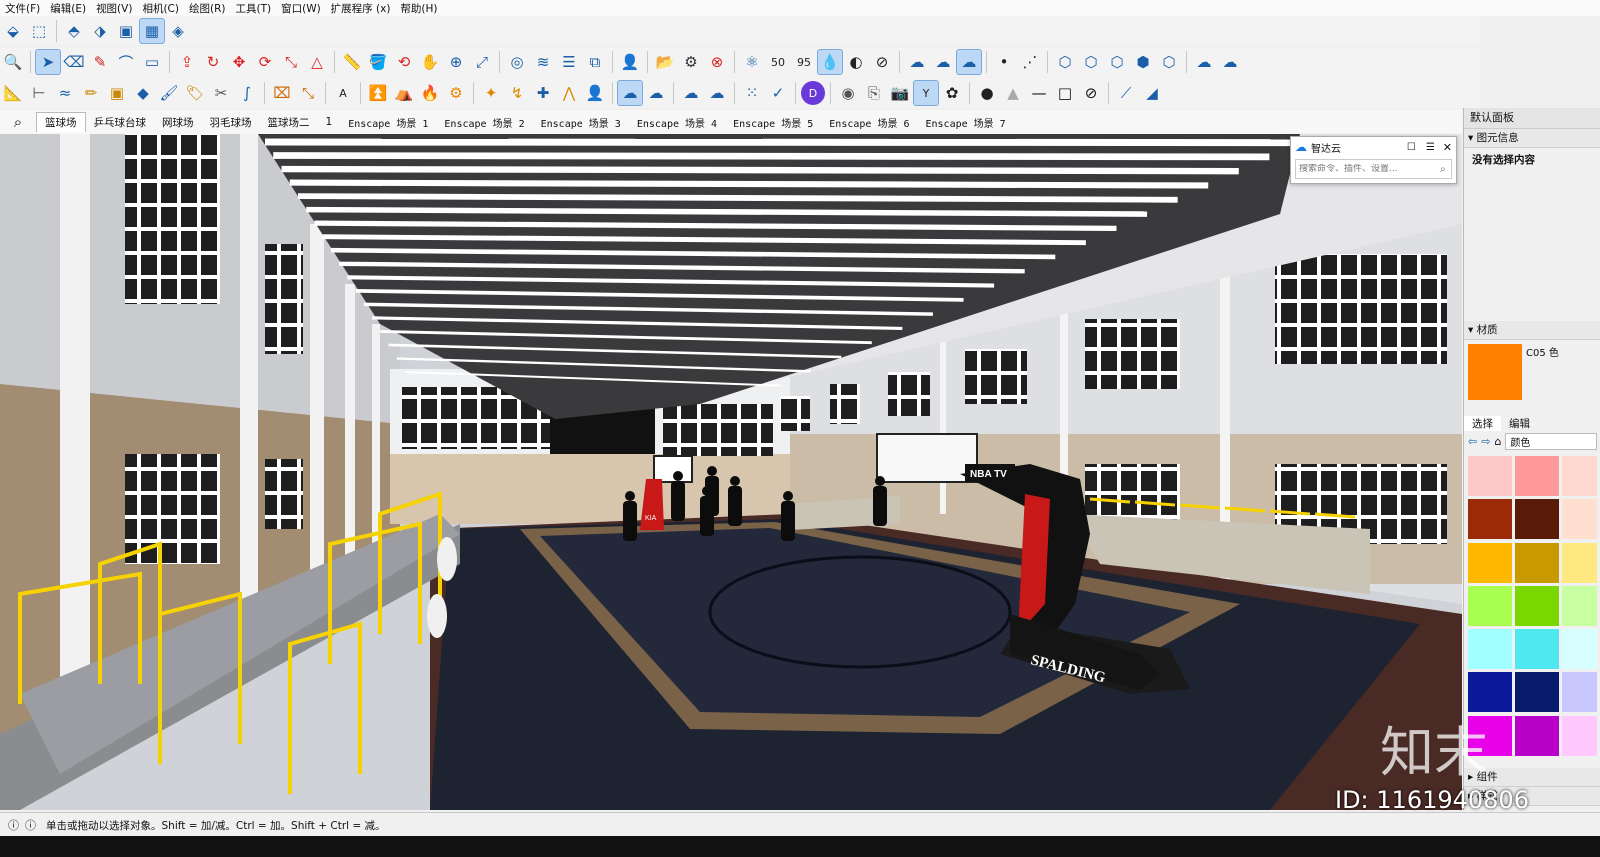  I want to click on minus-line-icon: —, so click(1039, 93).